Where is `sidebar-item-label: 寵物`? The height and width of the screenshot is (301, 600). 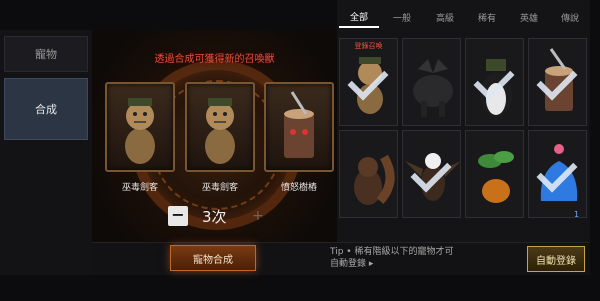
sidebar-item-label: 寵物 is located at coordinates (46, 54).